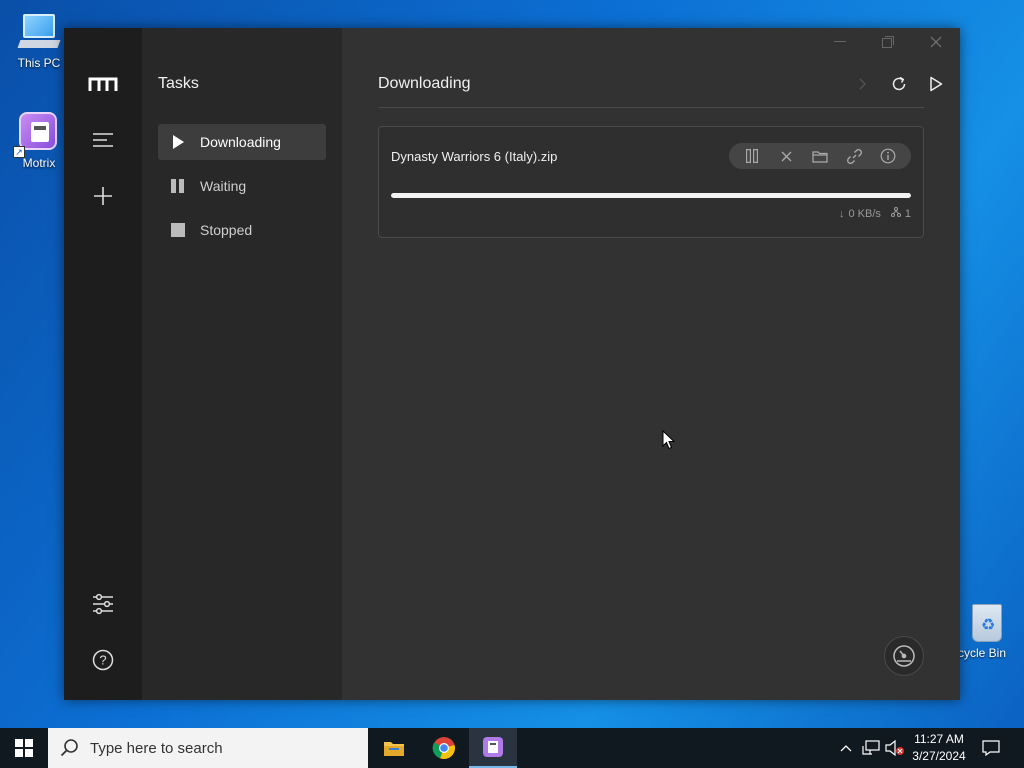  What do you see at coordinates (223, 186) in the screenshot?
I see `nav-item-label: Waiting` at bounding box center [223, 186].